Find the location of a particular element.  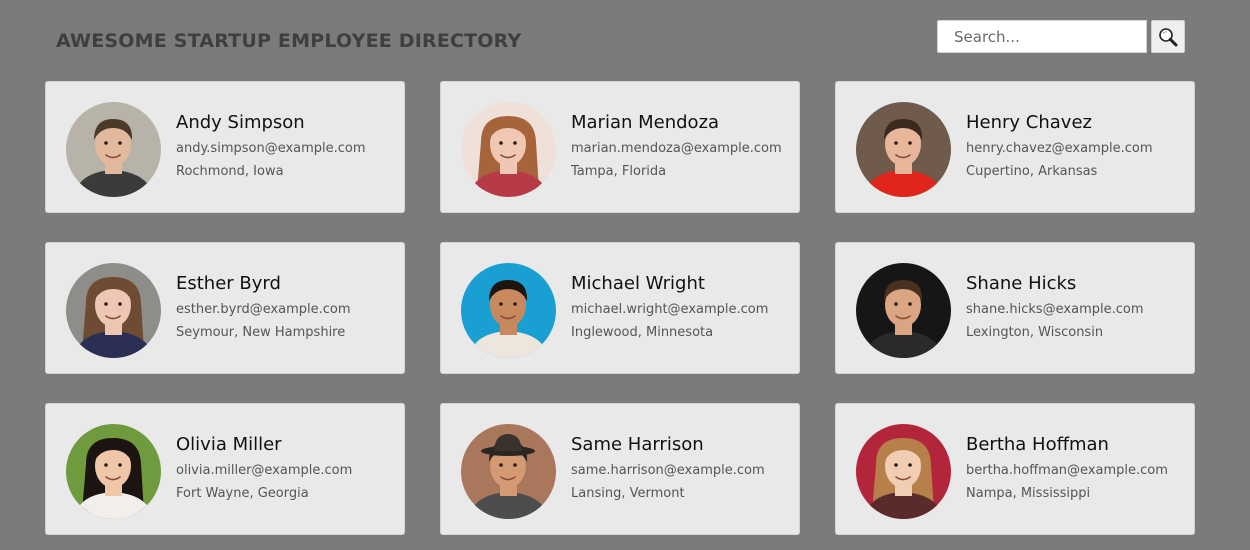

employee-location: Lexington, Wisconsin is located at coordinates (1035, 332).